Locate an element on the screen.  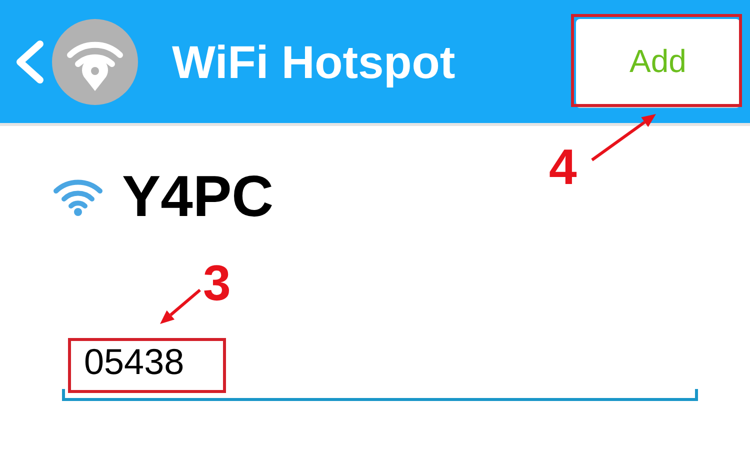
callout-number: 3 is located at coordinates (217, 283).